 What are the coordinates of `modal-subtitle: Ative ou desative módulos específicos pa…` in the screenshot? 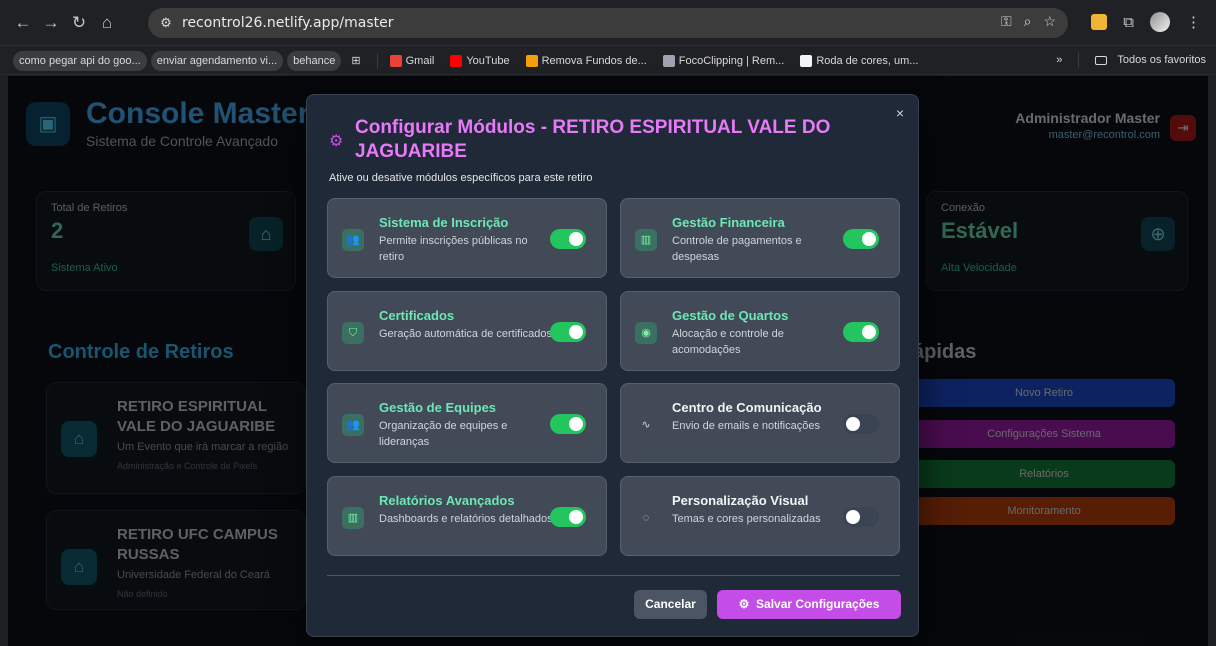 It's located at (461, 178).